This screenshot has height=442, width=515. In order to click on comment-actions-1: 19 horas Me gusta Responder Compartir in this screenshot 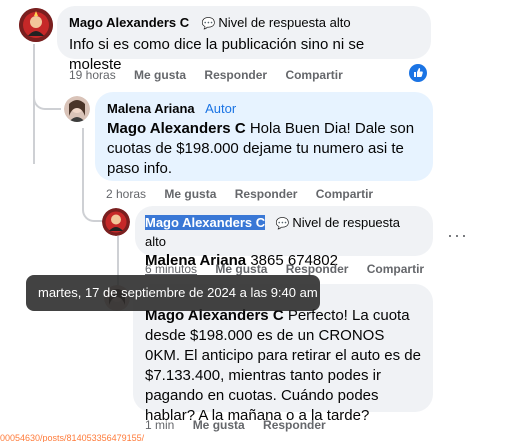, I will do `click(213, 75)`.